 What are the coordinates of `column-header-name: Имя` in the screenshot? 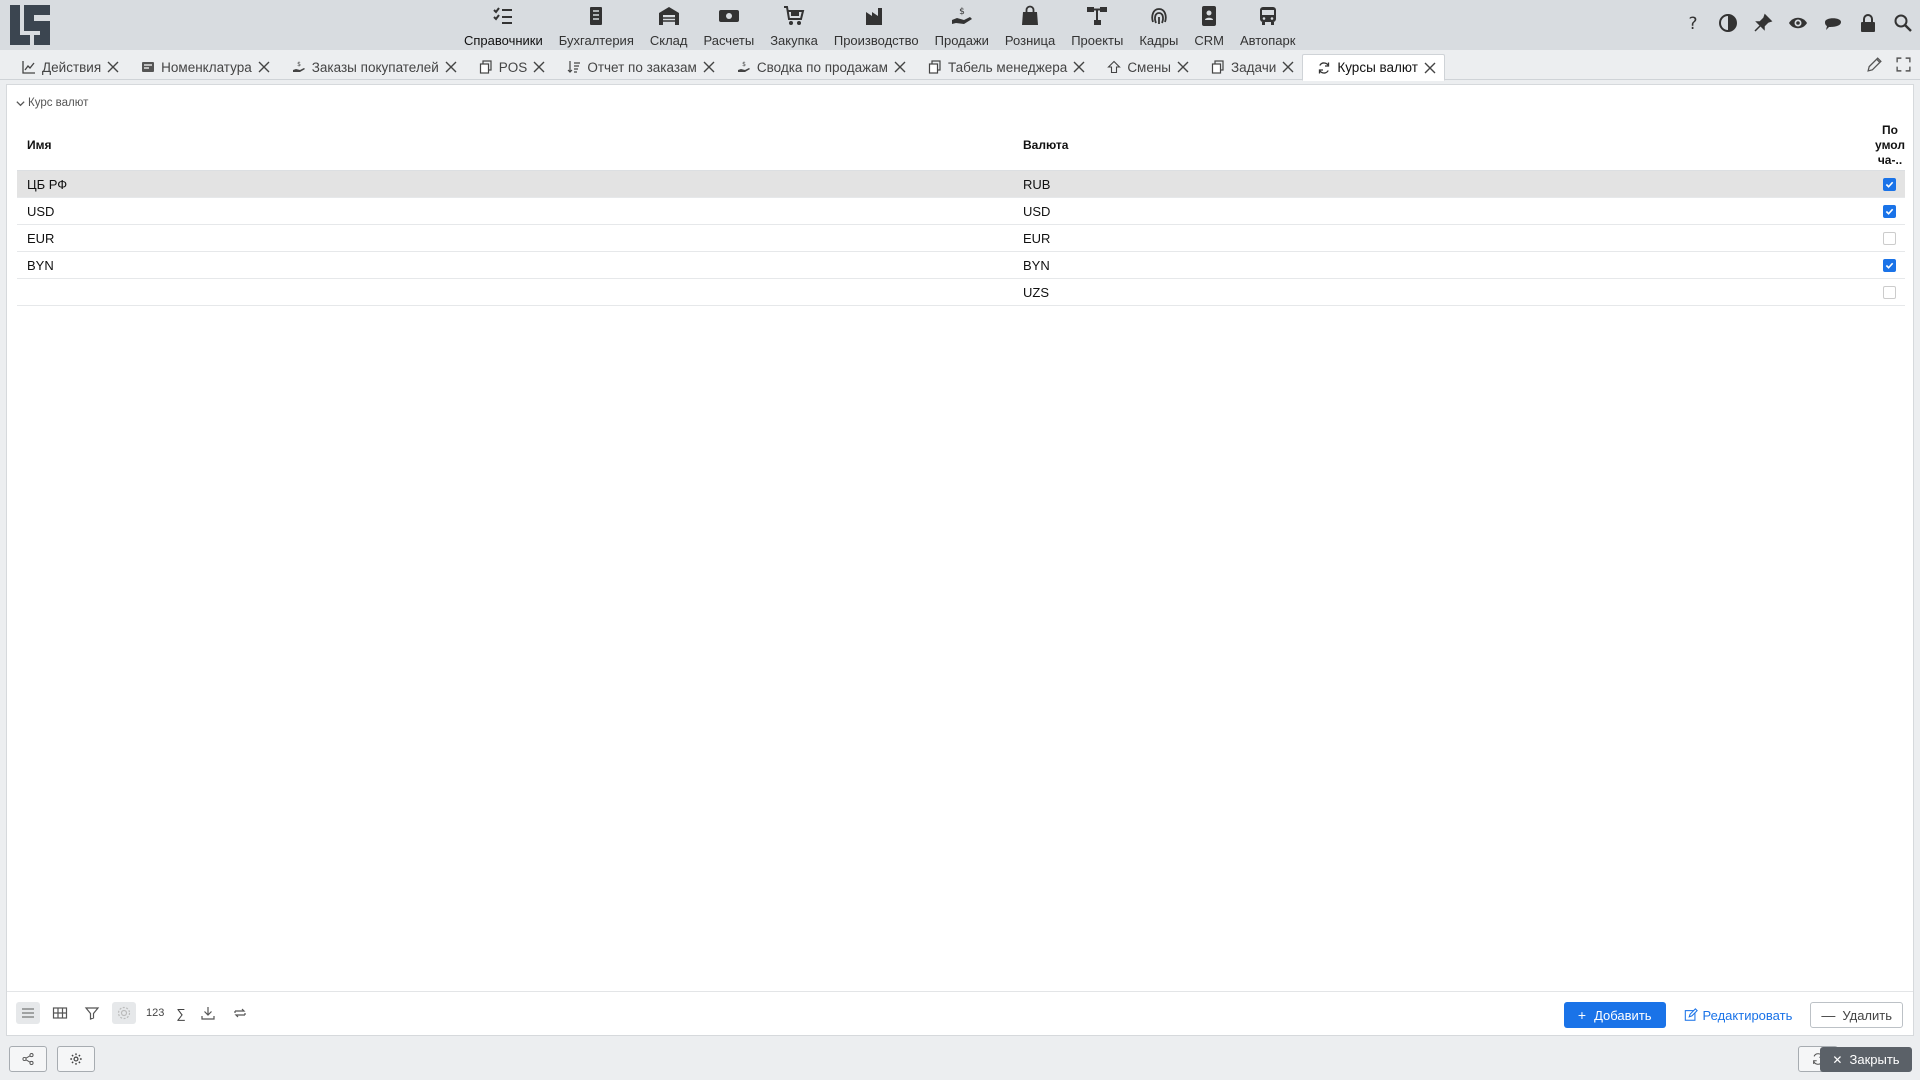 It's located at (39, 145).